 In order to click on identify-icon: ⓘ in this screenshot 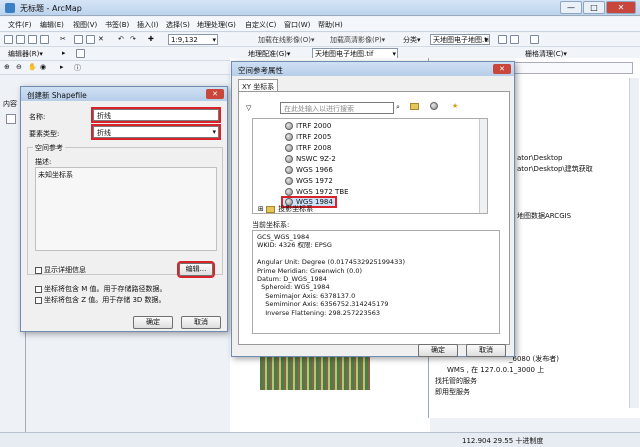, I will do `click(77, 68)`.